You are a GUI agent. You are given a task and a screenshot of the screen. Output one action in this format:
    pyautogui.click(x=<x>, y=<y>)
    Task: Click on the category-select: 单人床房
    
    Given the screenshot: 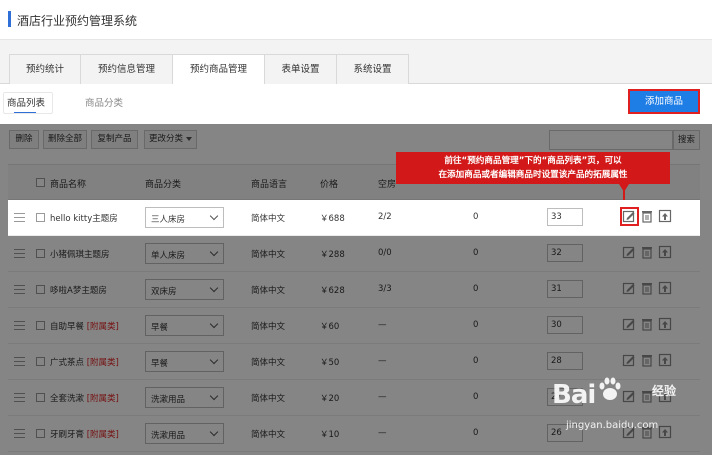 What is the action you would take?
    pyautogui.click(x=184, y=253)
    